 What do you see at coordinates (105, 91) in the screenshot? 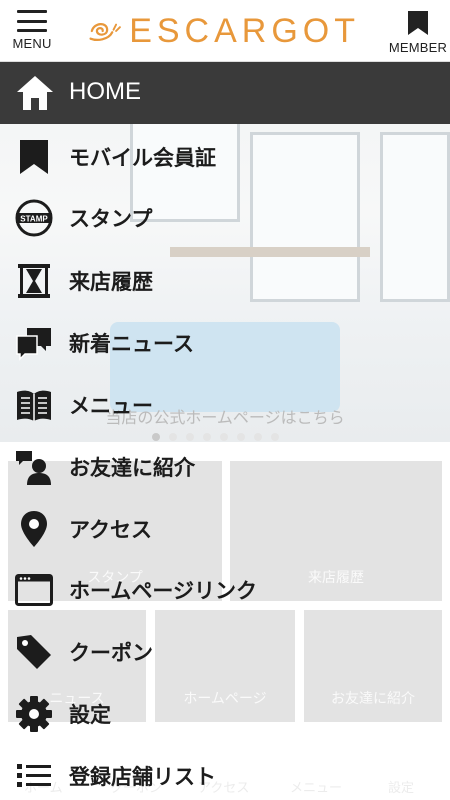
I see `drawer-home-label: HOME` at bounding box center [105, 91].